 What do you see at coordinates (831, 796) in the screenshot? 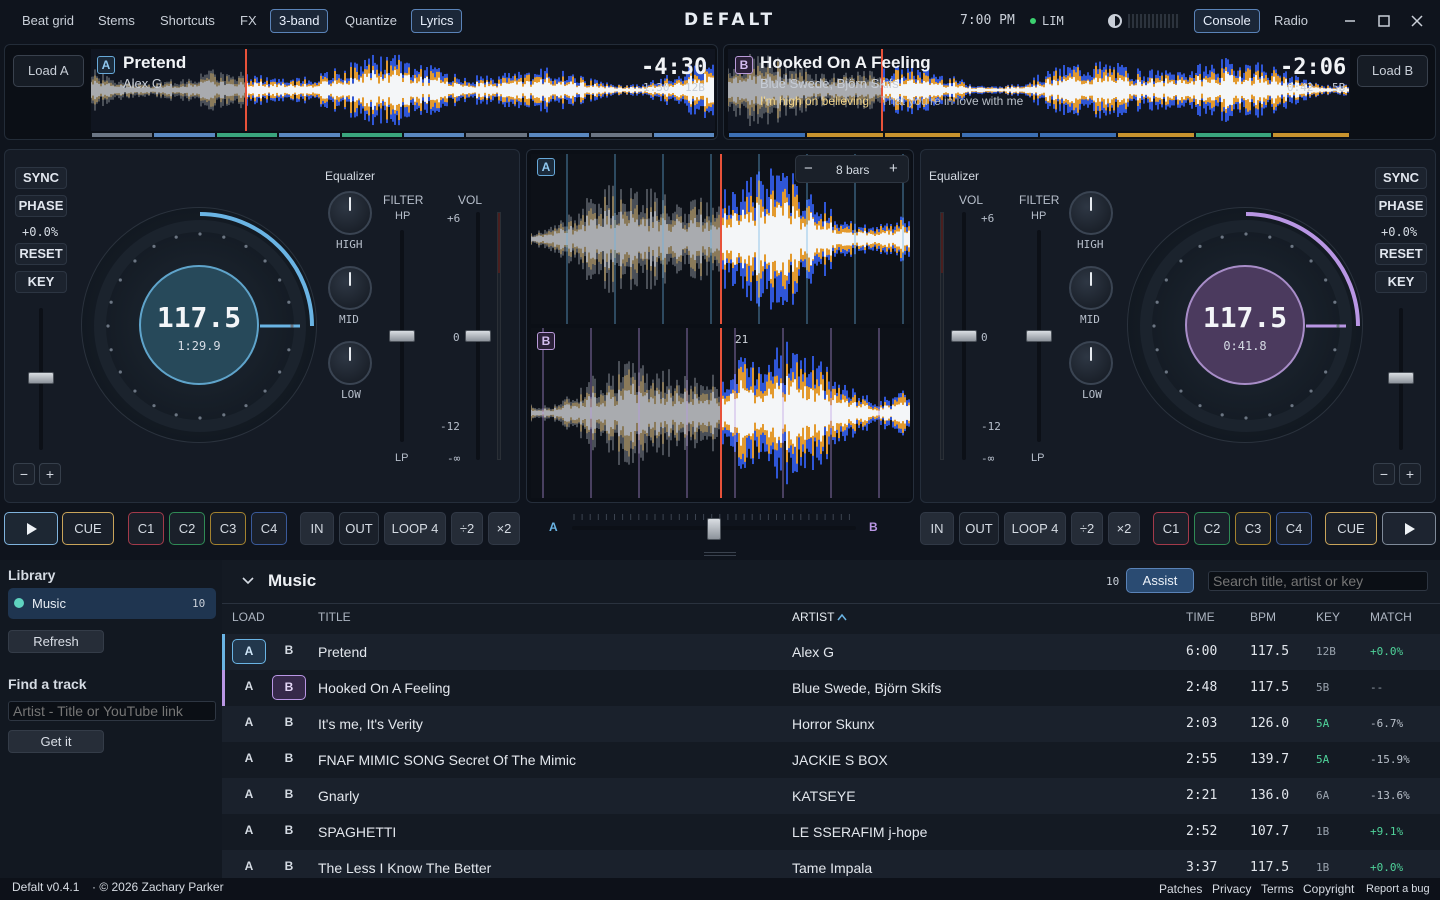
I see `table-row: A B Gnarly KATSEYE 2:21 136.0 6A -13.6%` at bounding box center [831, 796].